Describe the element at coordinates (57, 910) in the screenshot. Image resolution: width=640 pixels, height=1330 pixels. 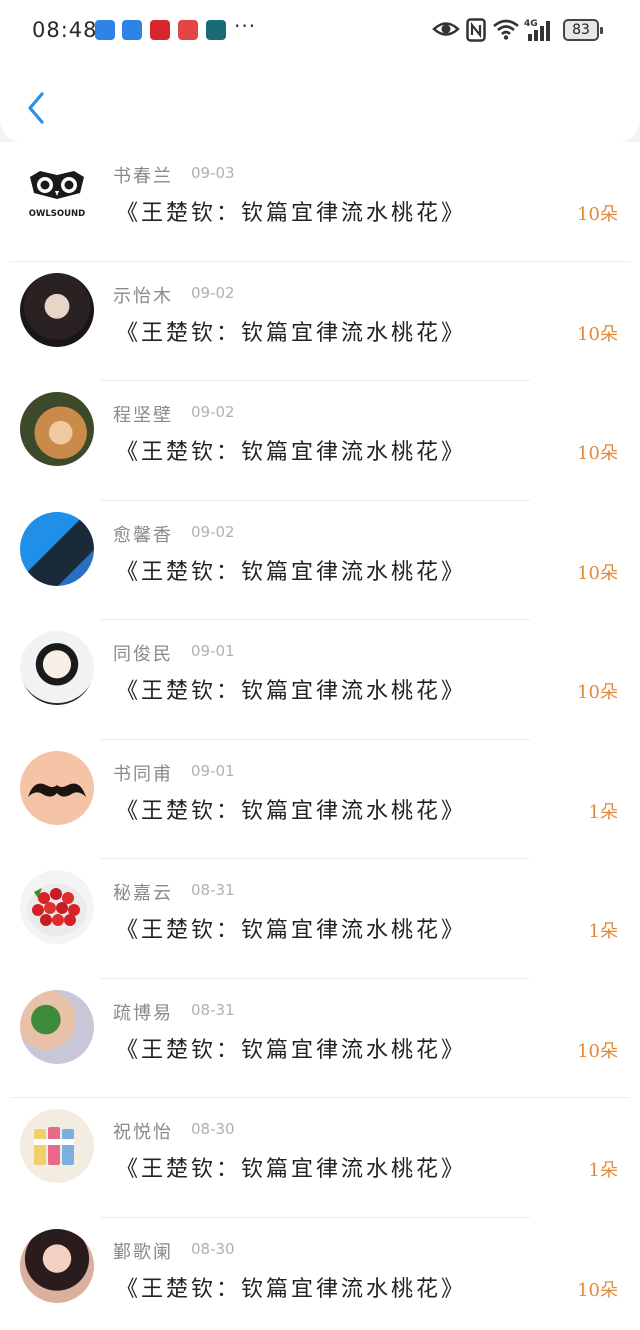
I see `cherries-icon` at that location.